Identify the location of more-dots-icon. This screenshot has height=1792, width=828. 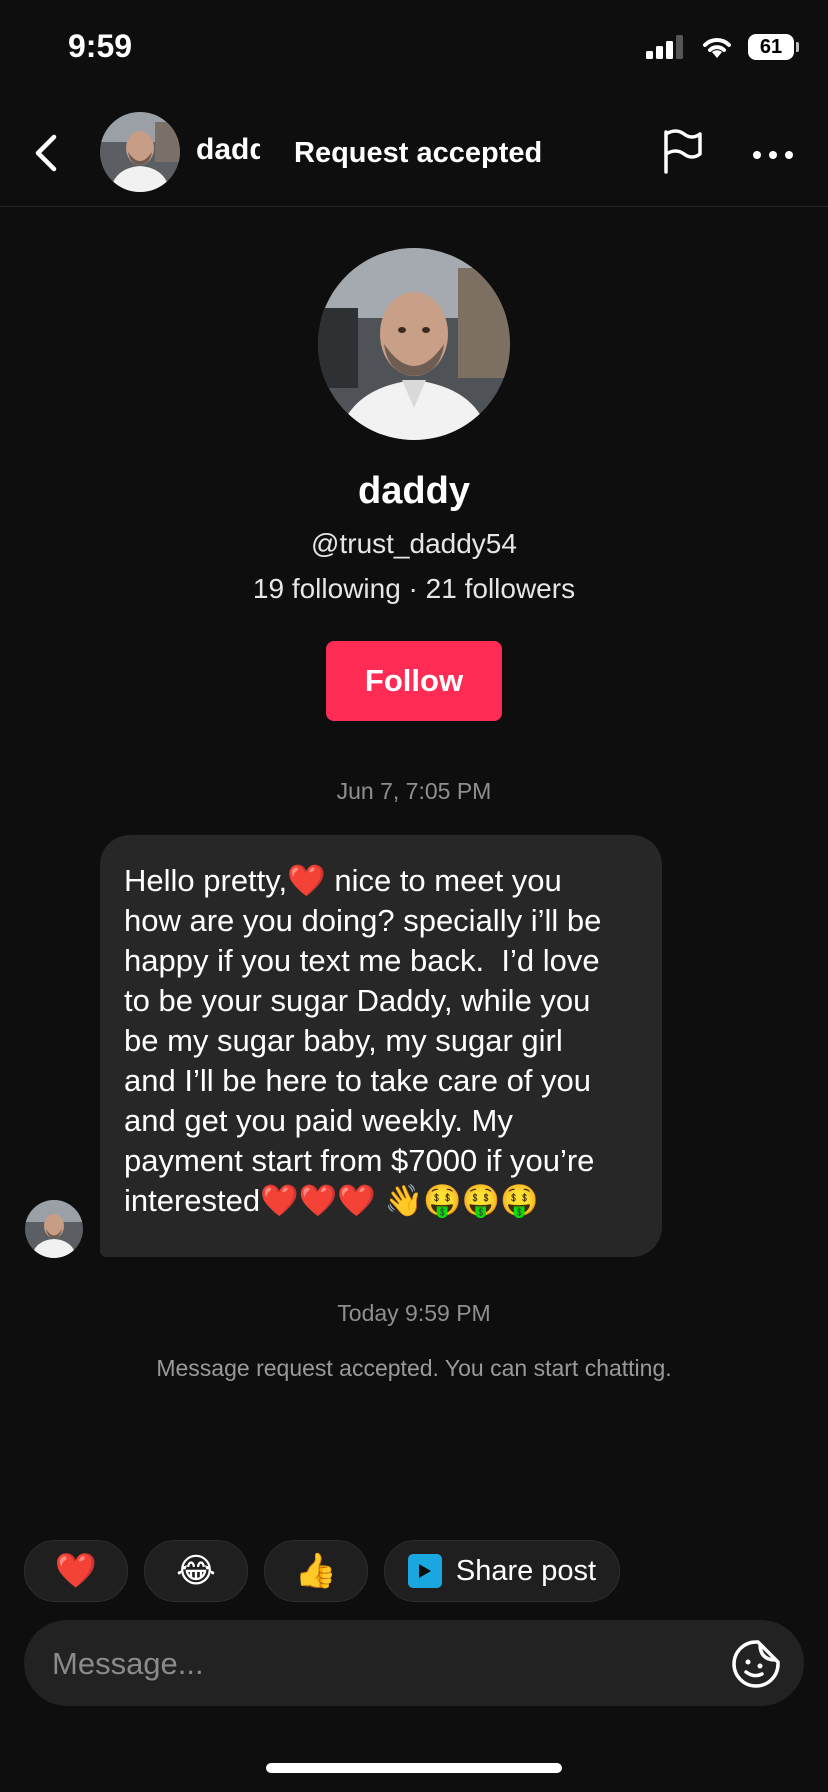
(773, 155).